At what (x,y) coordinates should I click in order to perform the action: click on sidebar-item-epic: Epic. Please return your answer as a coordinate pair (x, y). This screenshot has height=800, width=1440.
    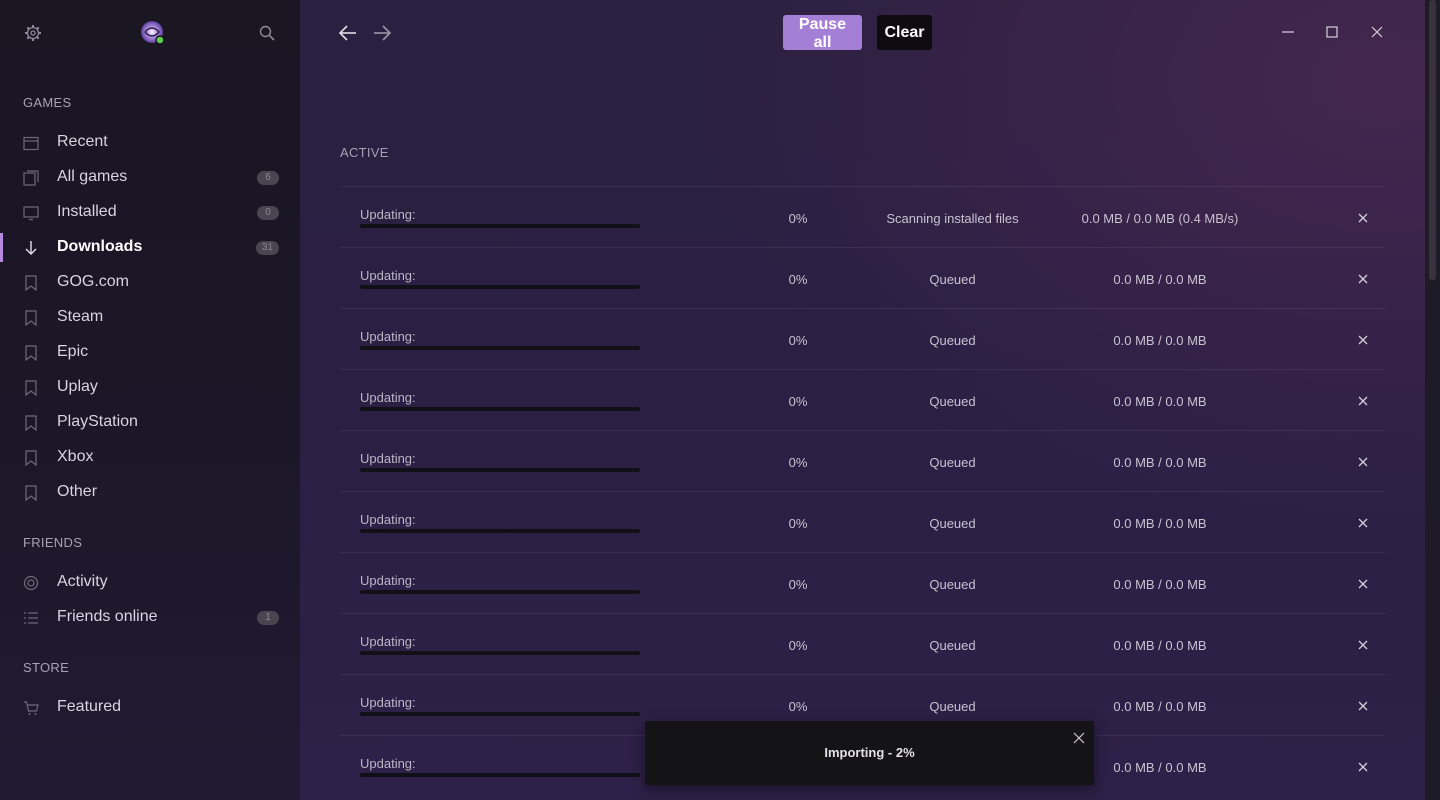
    Looking at the image, I should click on (150, 352).